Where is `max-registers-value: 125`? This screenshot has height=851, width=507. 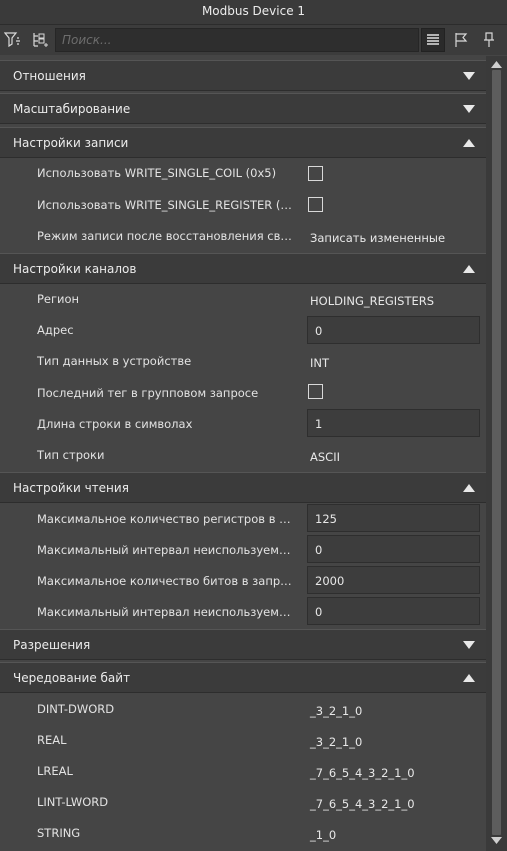 max-registers-value: 125 is located at coordinates (326, 519).